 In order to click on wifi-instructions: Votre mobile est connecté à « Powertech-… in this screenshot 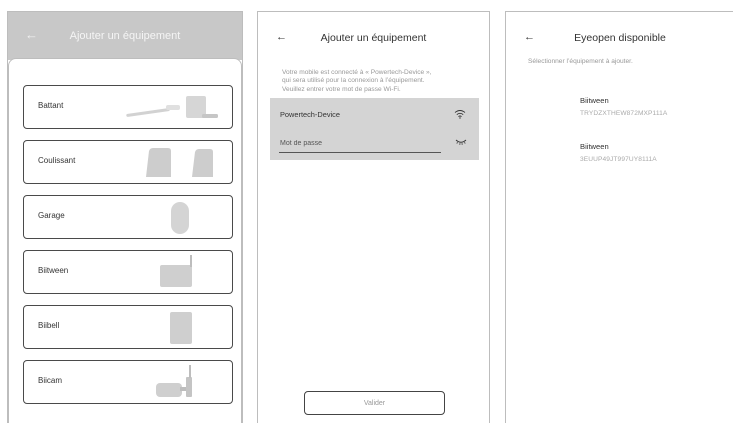, I will do `click(382, 81)`.